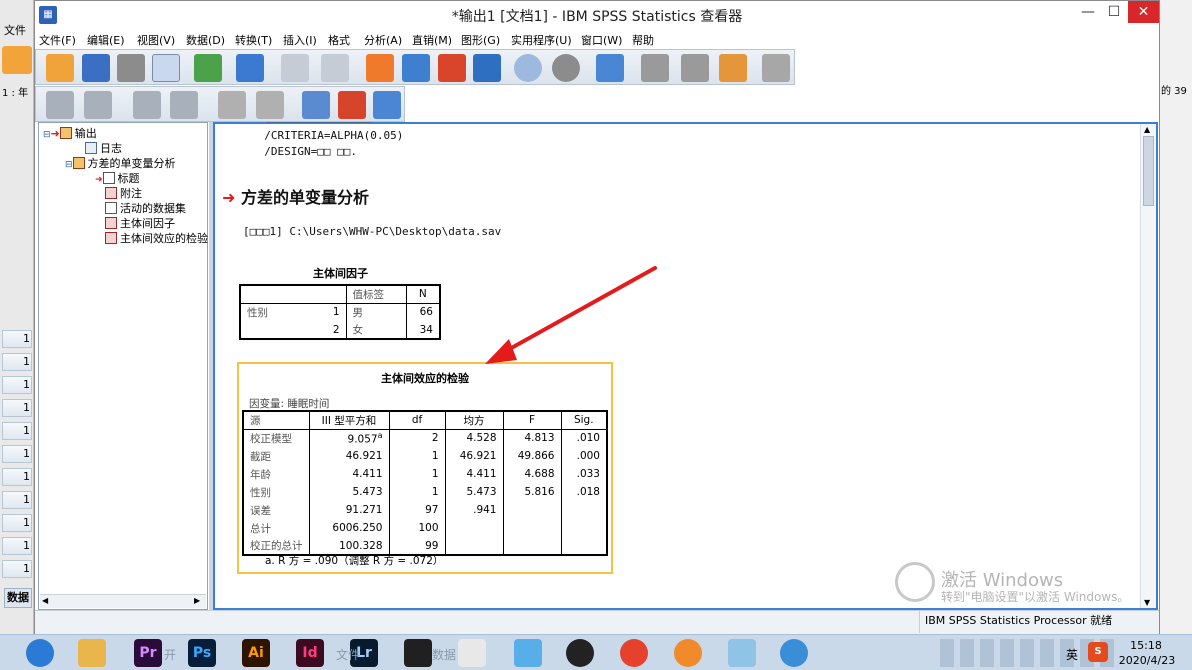  Describe the element at coordinates (335, 68) in the screenshot. I see `redo-icon` at that location.